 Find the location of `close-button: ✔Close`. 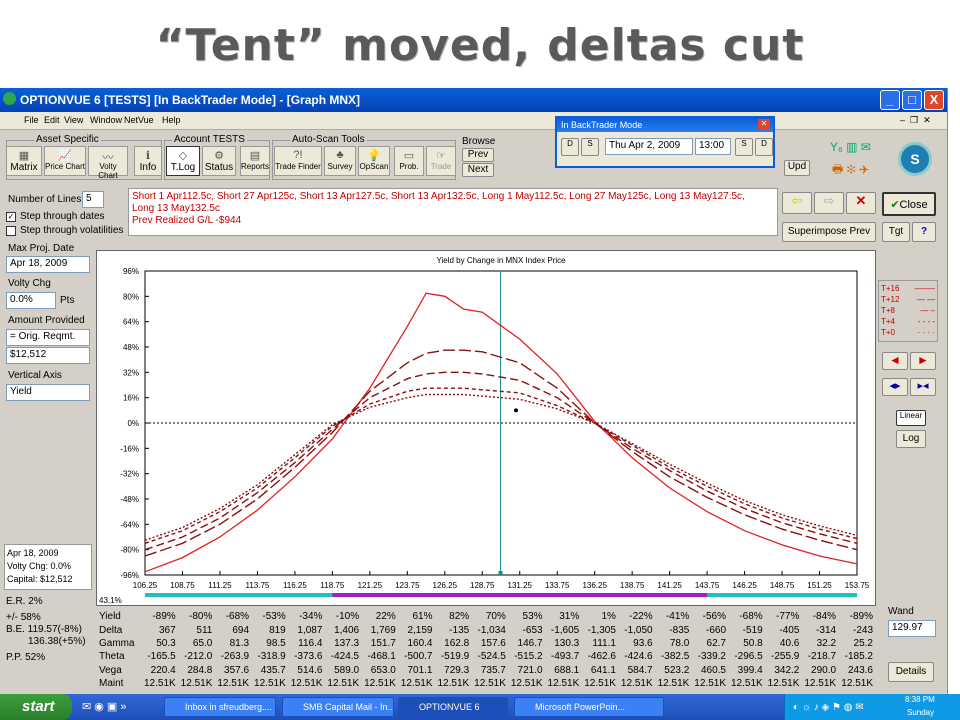

close-button: ✔Close is located at coordinates (909, 204).